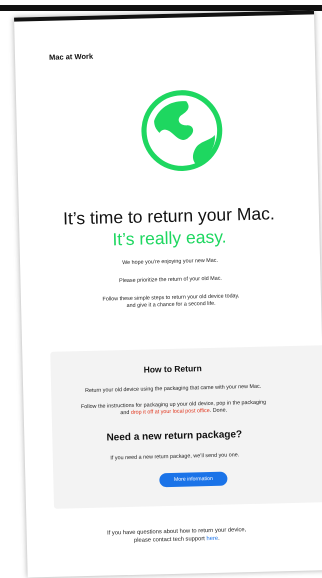 This screenshot has width=322, height=578. Describe the element at coordinates (71, 56) in the screenshot. I see `brand-name: Mac at Work` at that location.